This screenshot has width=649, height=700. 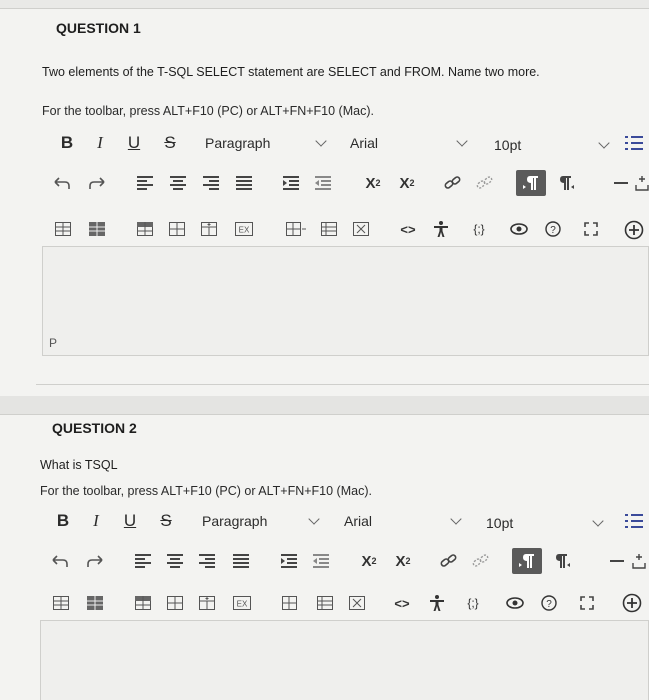 What do you see at coordinates (344, 561) in the screenshot?
I see `editor-2-toolbar-row-2: X2 X2` at bounding box center [344, 561].